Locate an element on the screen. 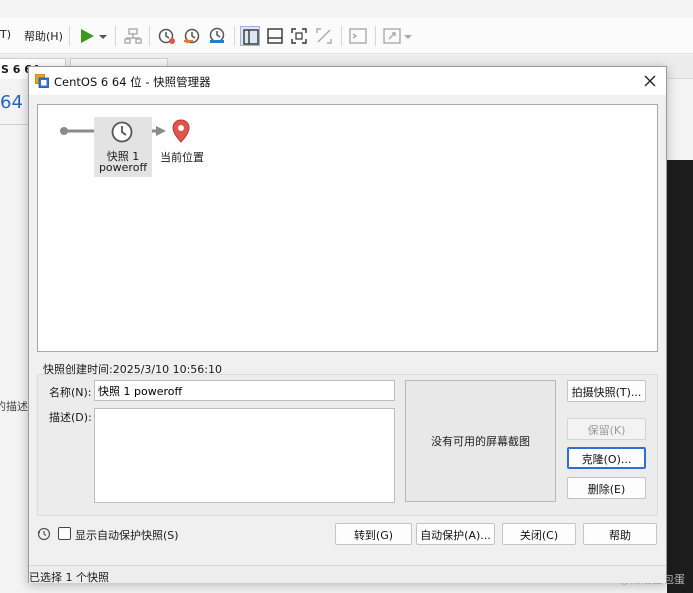 The width and height of the screenshot is (693, 593). name-label: 名称(N): is located at coordinates (70, 392).